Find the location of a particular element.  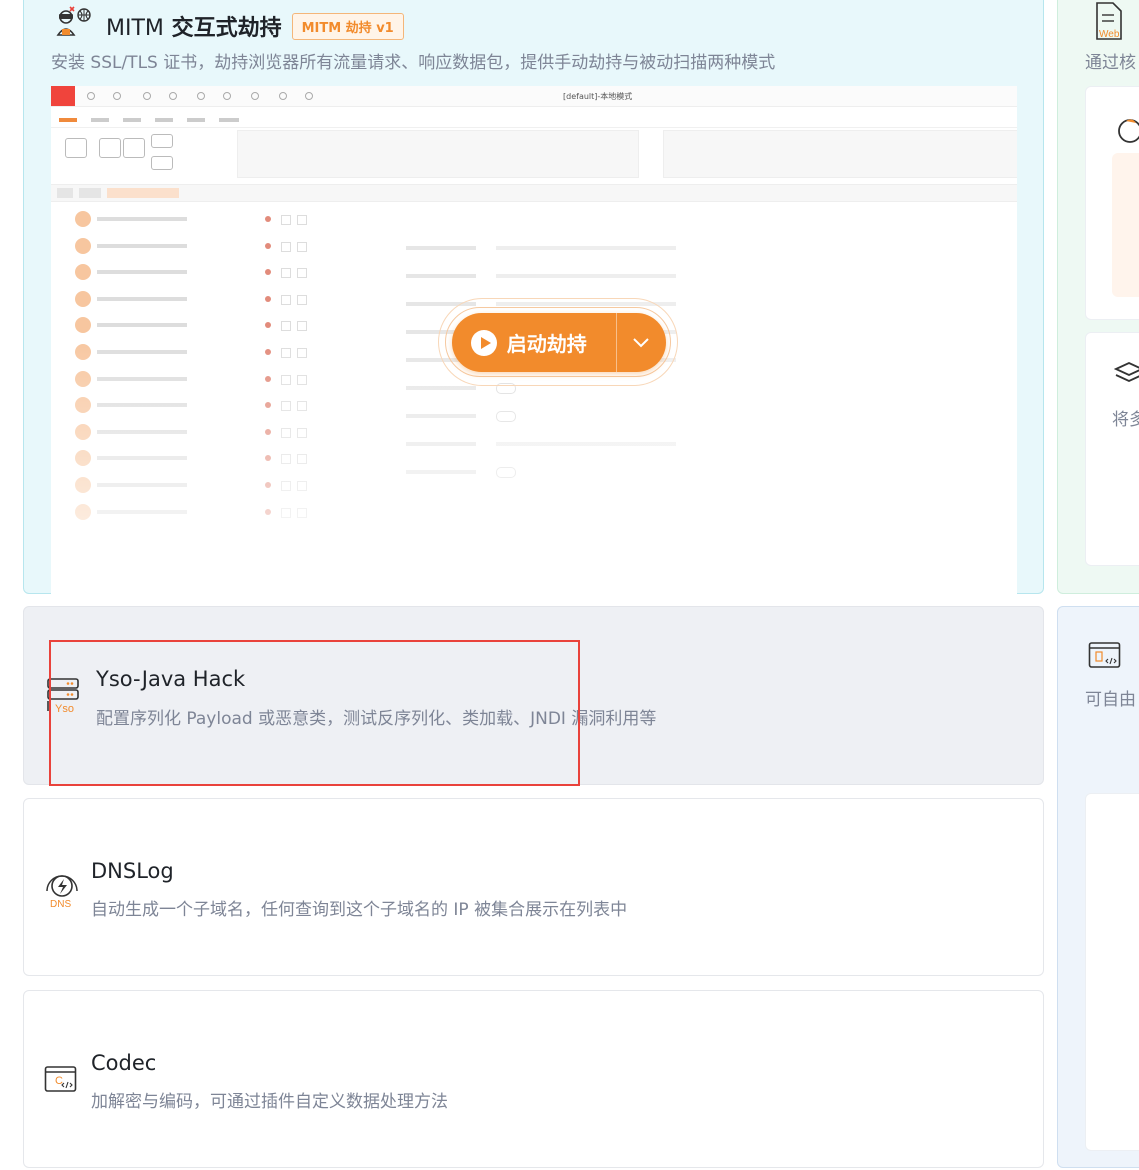

right-bottom-inner-panel is located at coordinates (1112, 972).